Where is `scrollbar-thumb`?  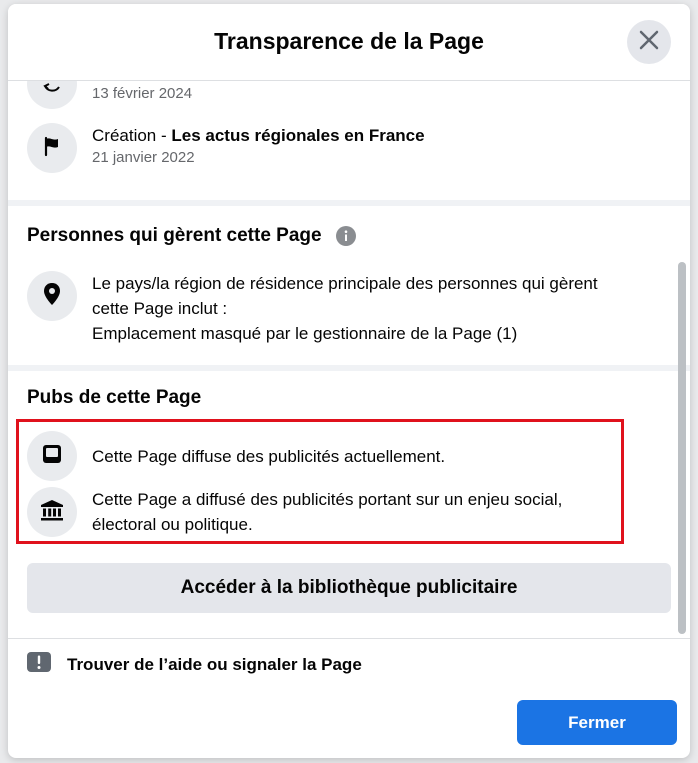
scrollbar-thumb is located at coordinates (682, 448).